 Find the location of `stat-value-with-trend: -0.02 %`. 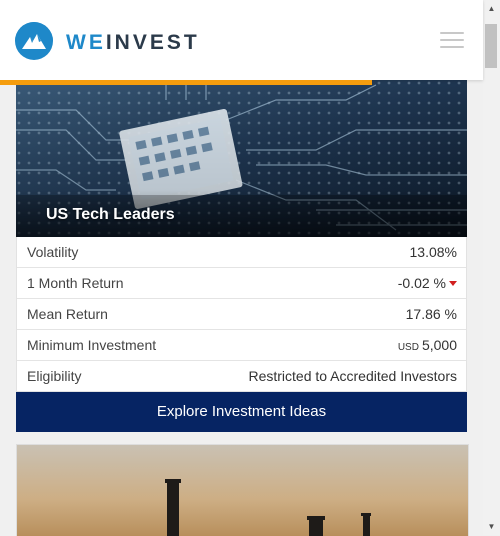

stat-value-with-trend: -0.02 % is located at coordinates (427, 283).